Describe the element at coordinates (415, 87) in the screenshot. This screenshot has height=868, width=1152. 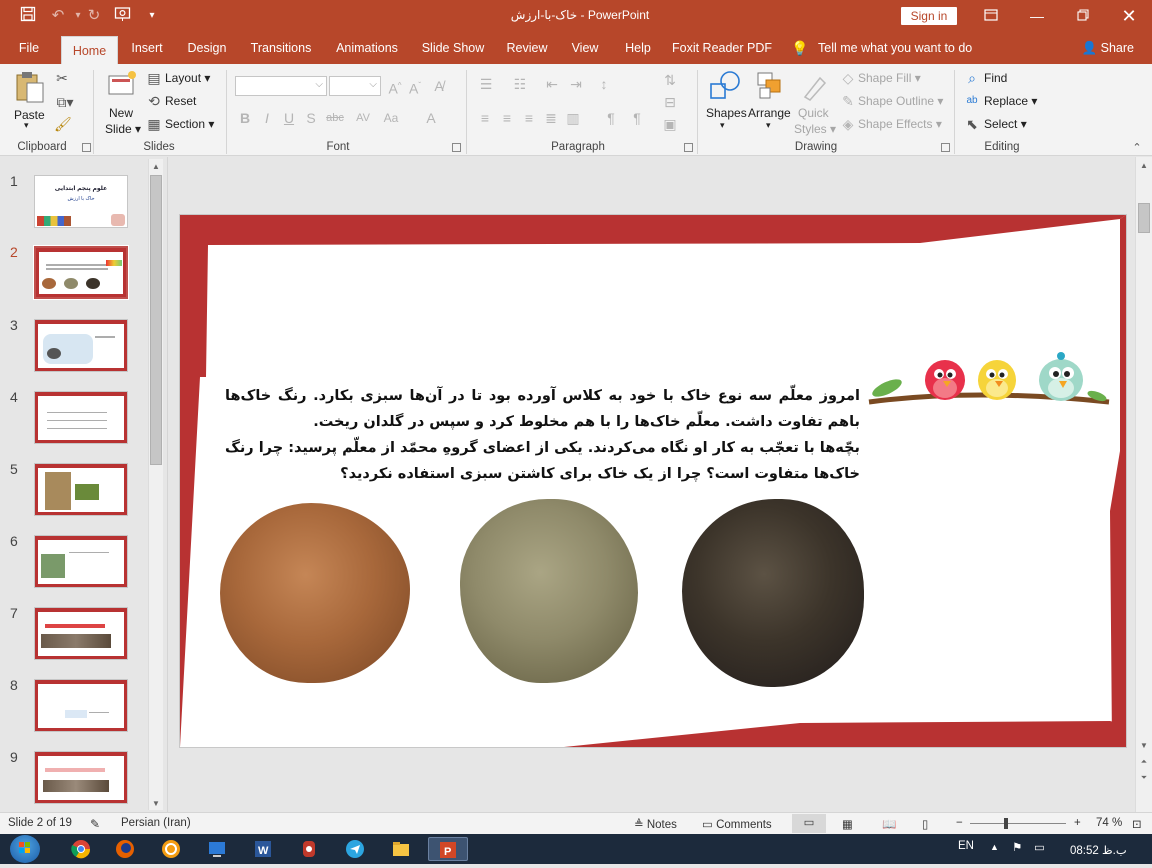
I see `decrease-font-icon: Aˇ` at that location.